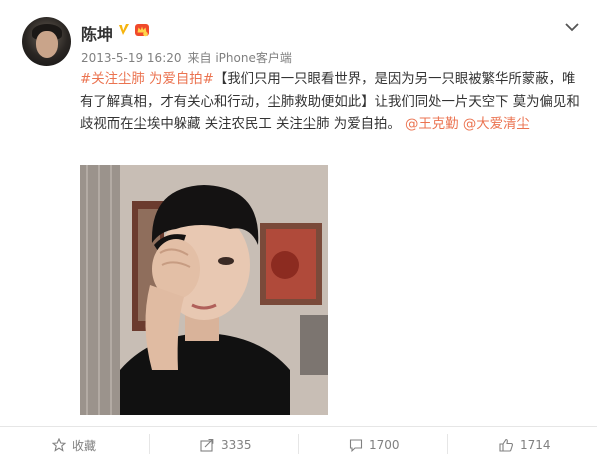 This screenshot has height=462, width=597. What do you see at coordinates (124, 29) in the screenshot?
I see `verified-v-icon` at bounding box center [124, 29].